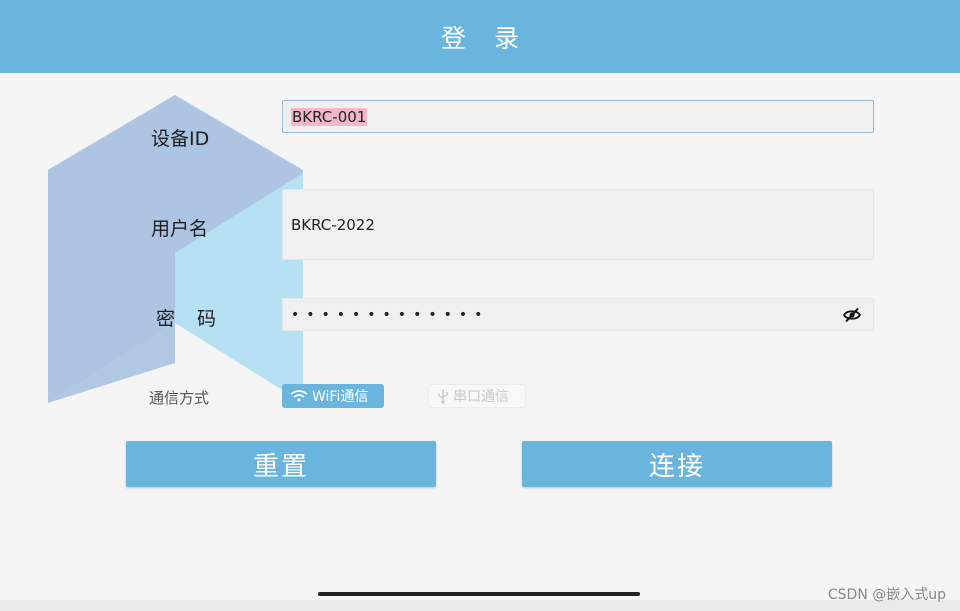  Describe the element at coordinates (329, 116) in the screenshot. I see `device-id-value: BKRC-001` at that location.